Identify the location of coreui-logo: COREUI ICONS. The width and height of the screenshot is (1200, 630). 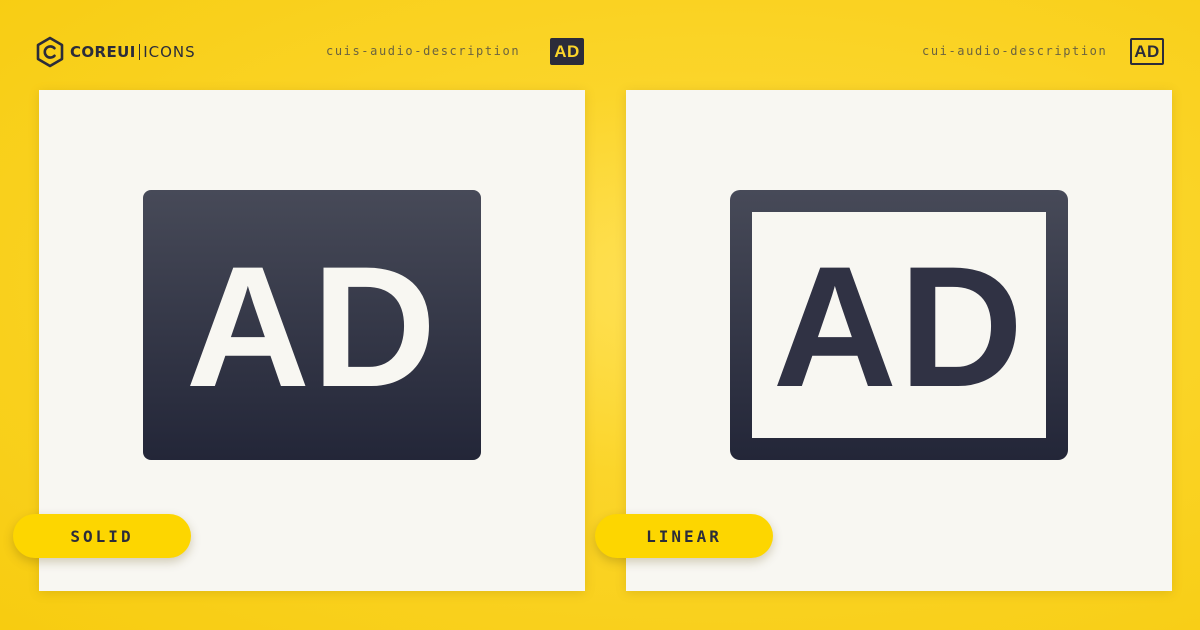
(116, 52).